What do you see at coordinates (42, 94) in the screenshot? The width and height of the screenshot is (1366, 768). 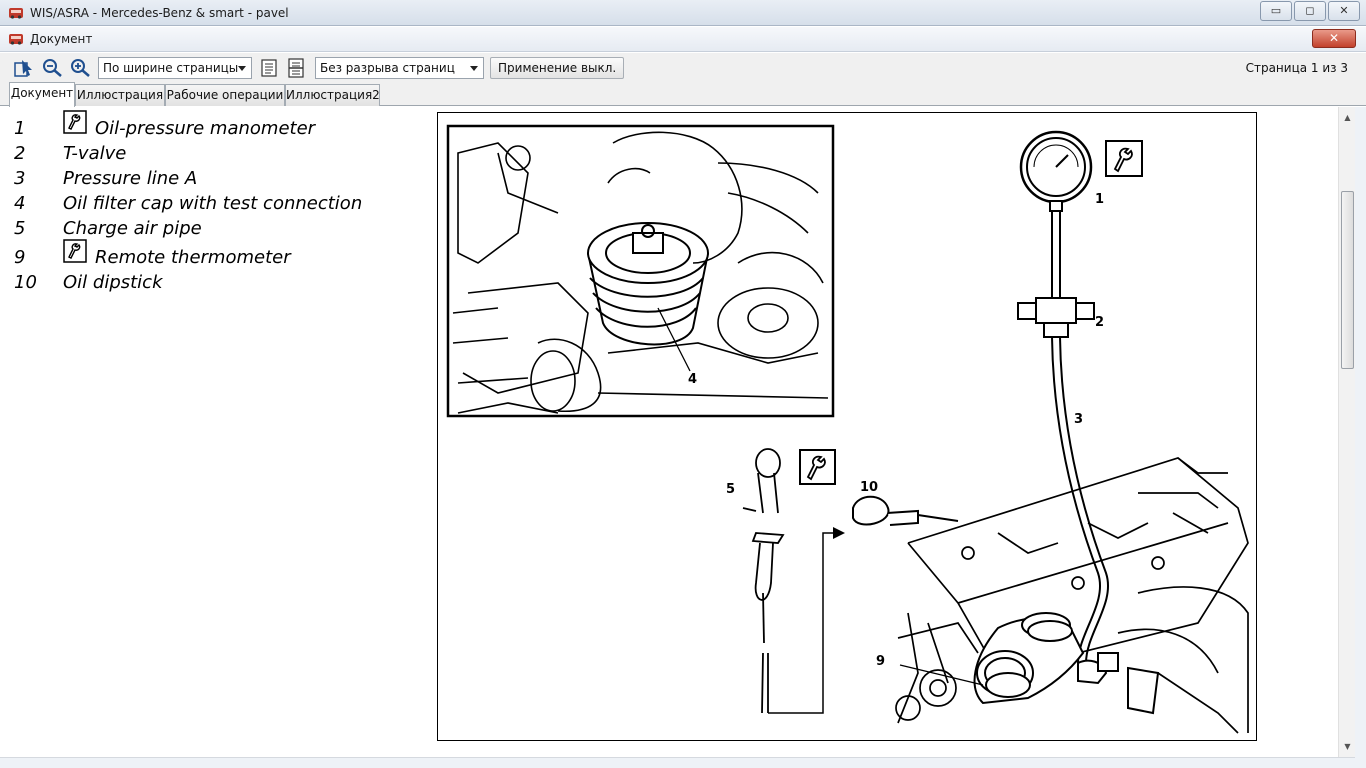 I see `tab-document: Документ` at bounding box center [42, 94].